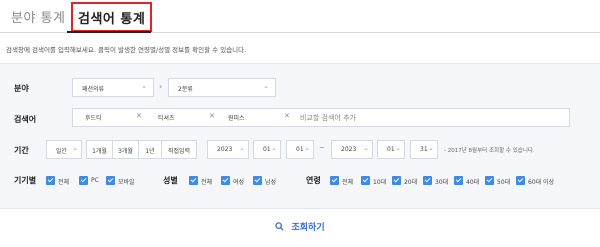  Describe the element at coordinates (38, 16) in the screenshot. I see `tab-field-stats: 분야 통계` at that location.